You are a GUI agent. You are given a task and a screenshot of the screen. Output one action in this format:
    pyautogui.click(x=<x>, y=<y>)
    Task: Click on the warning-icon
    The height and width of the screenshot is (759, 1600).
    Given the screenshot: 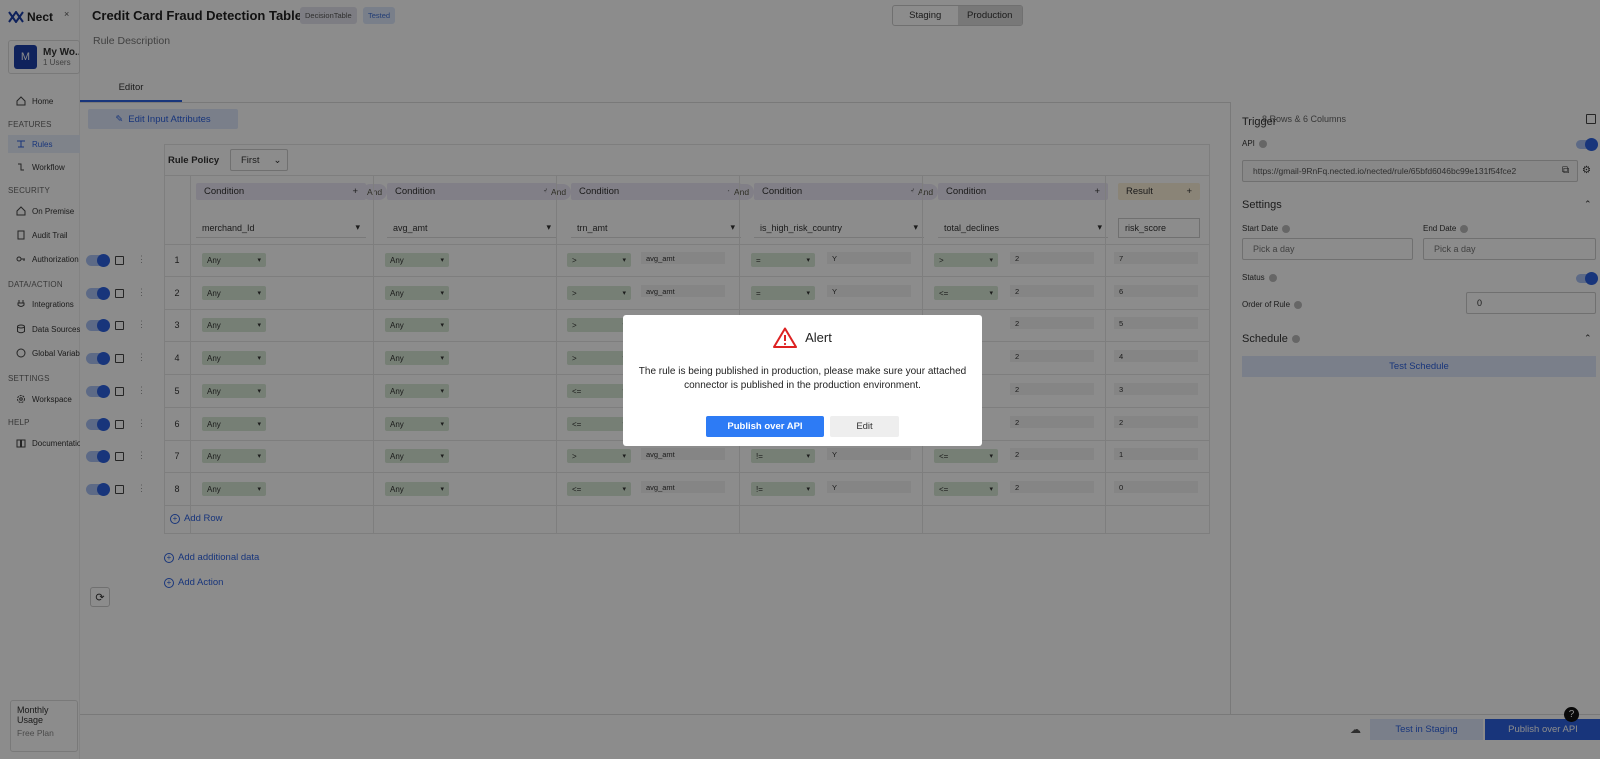 What is the action you would take?
    pyautogui.click(x=785, y=337)
    